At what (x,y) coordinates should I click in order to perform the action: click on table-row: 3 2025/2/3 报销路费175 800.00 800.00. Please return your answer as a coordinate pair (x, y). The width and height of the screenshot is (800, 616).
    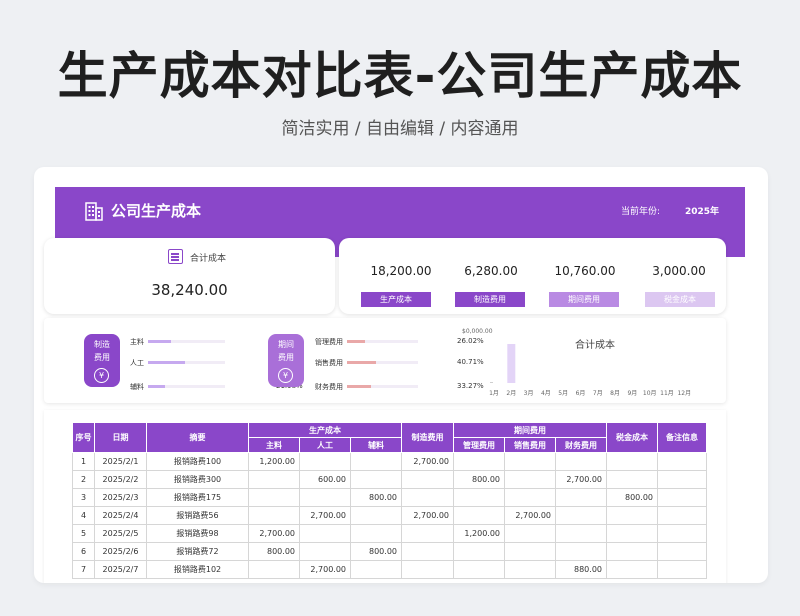
    Looking at the image, I should click on (389, 497).